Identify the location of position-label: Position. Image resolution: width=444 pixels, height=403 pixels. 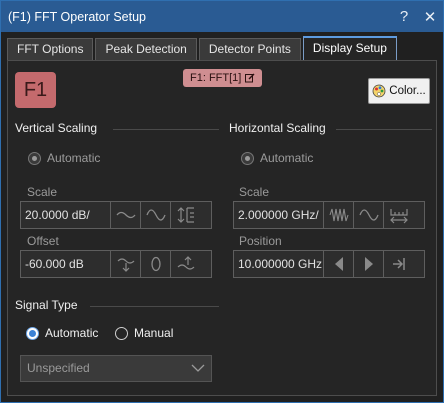
(260, 241).